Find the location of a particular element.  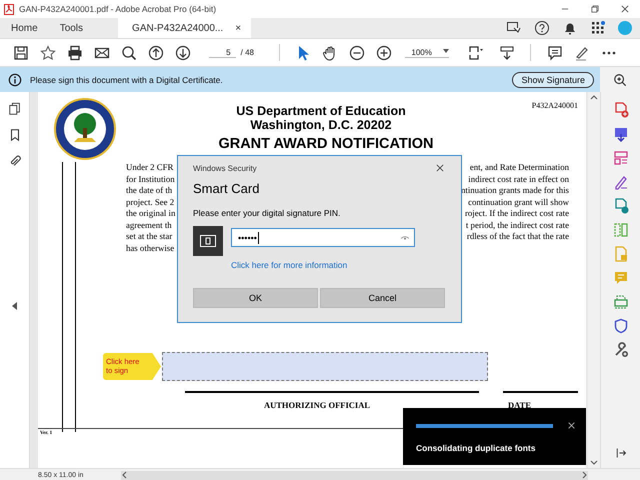

search-icon is located at coordinates (129, 52).